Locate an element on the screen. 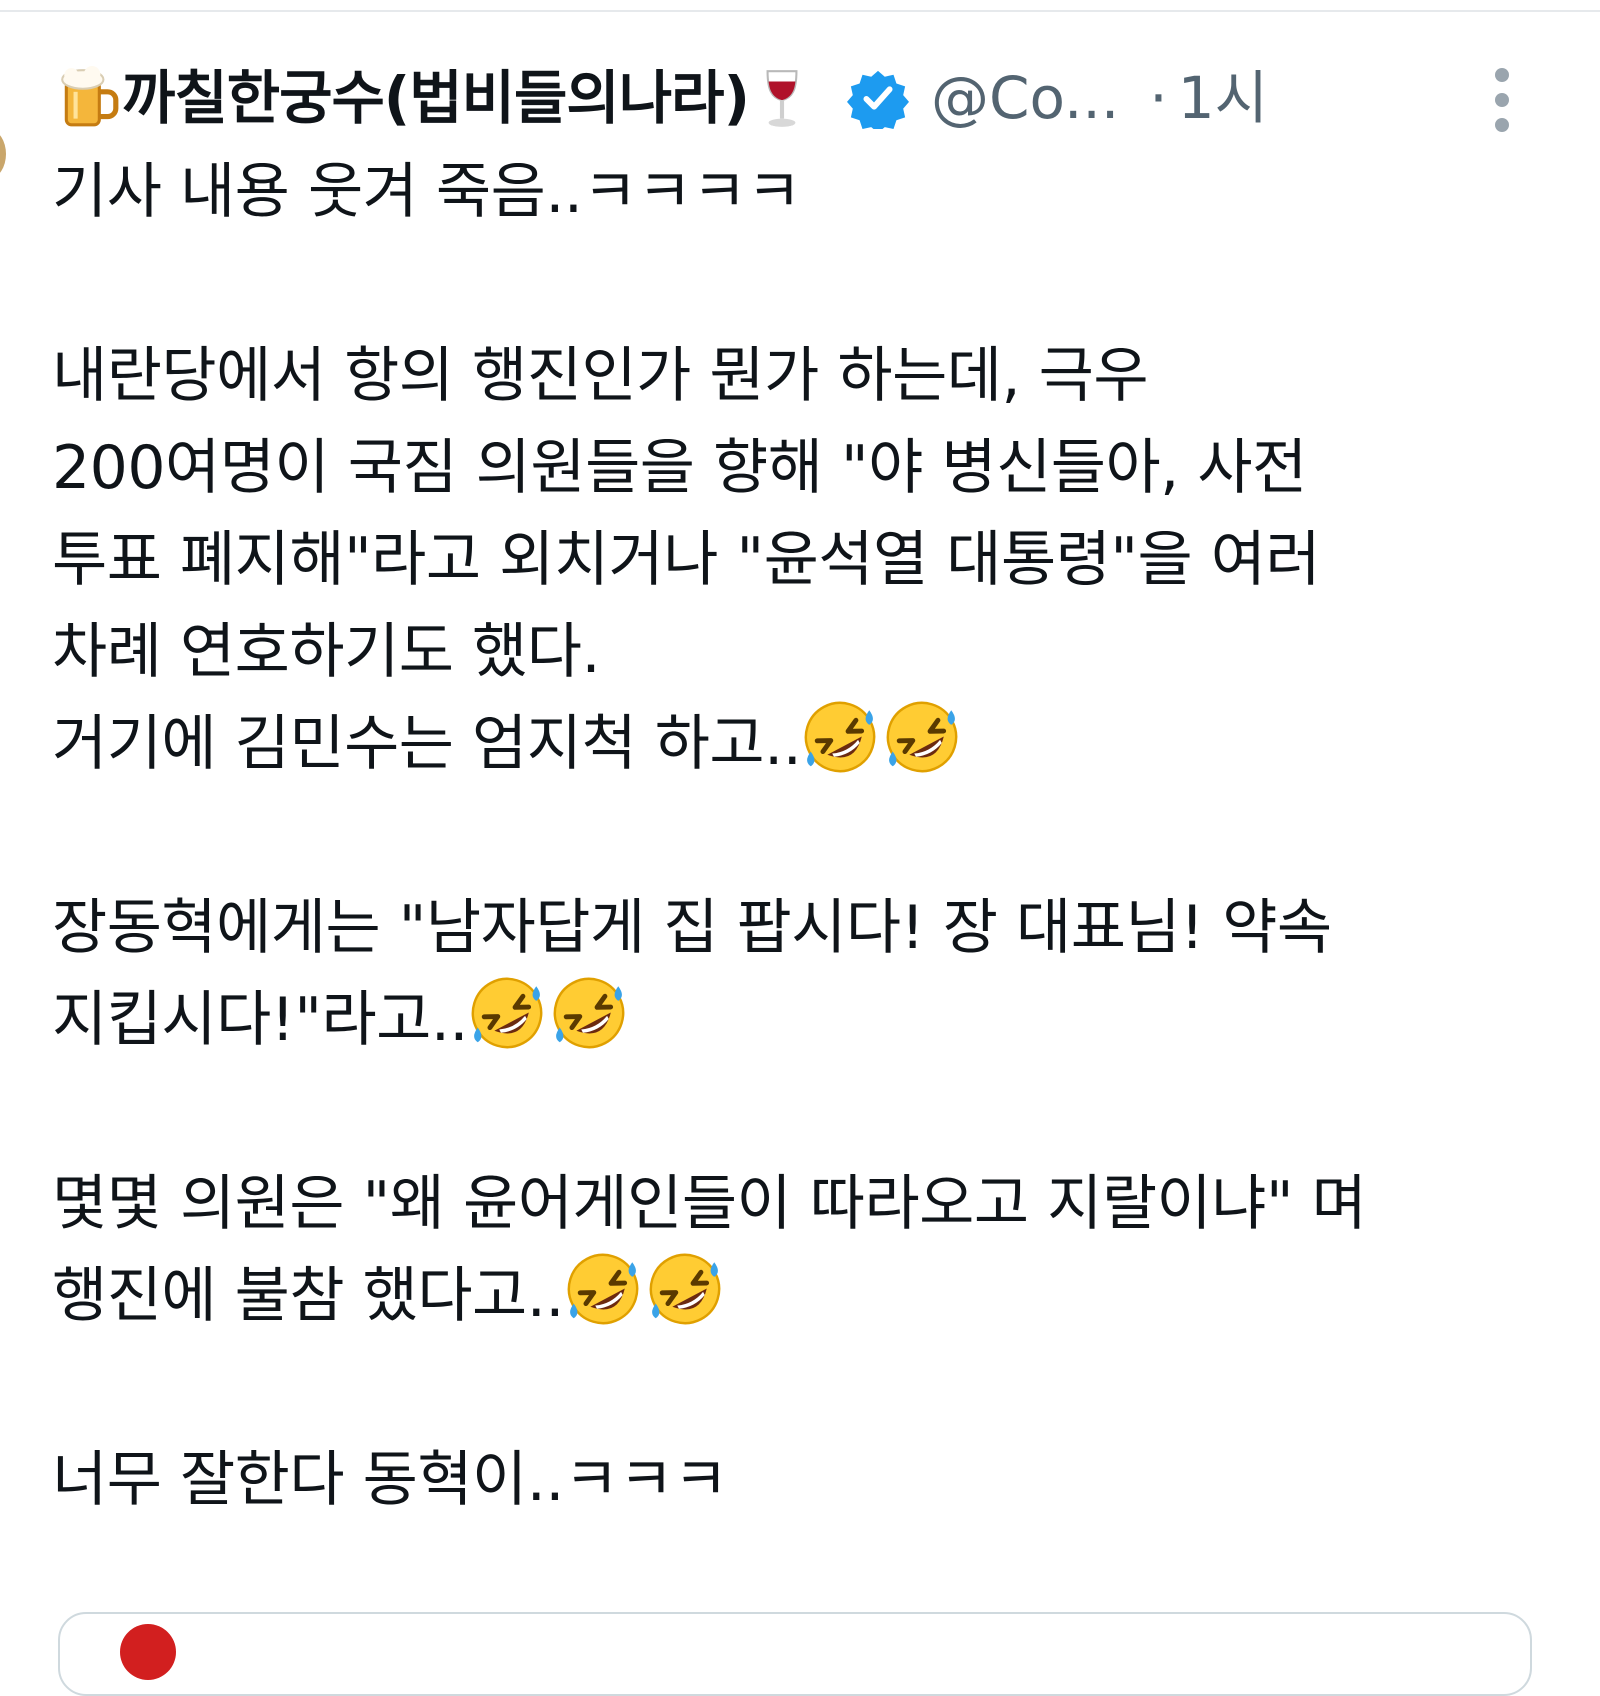 This screenshot has height=1696, width=1600. beer-mug-icon is located at coordinates (89, 98).